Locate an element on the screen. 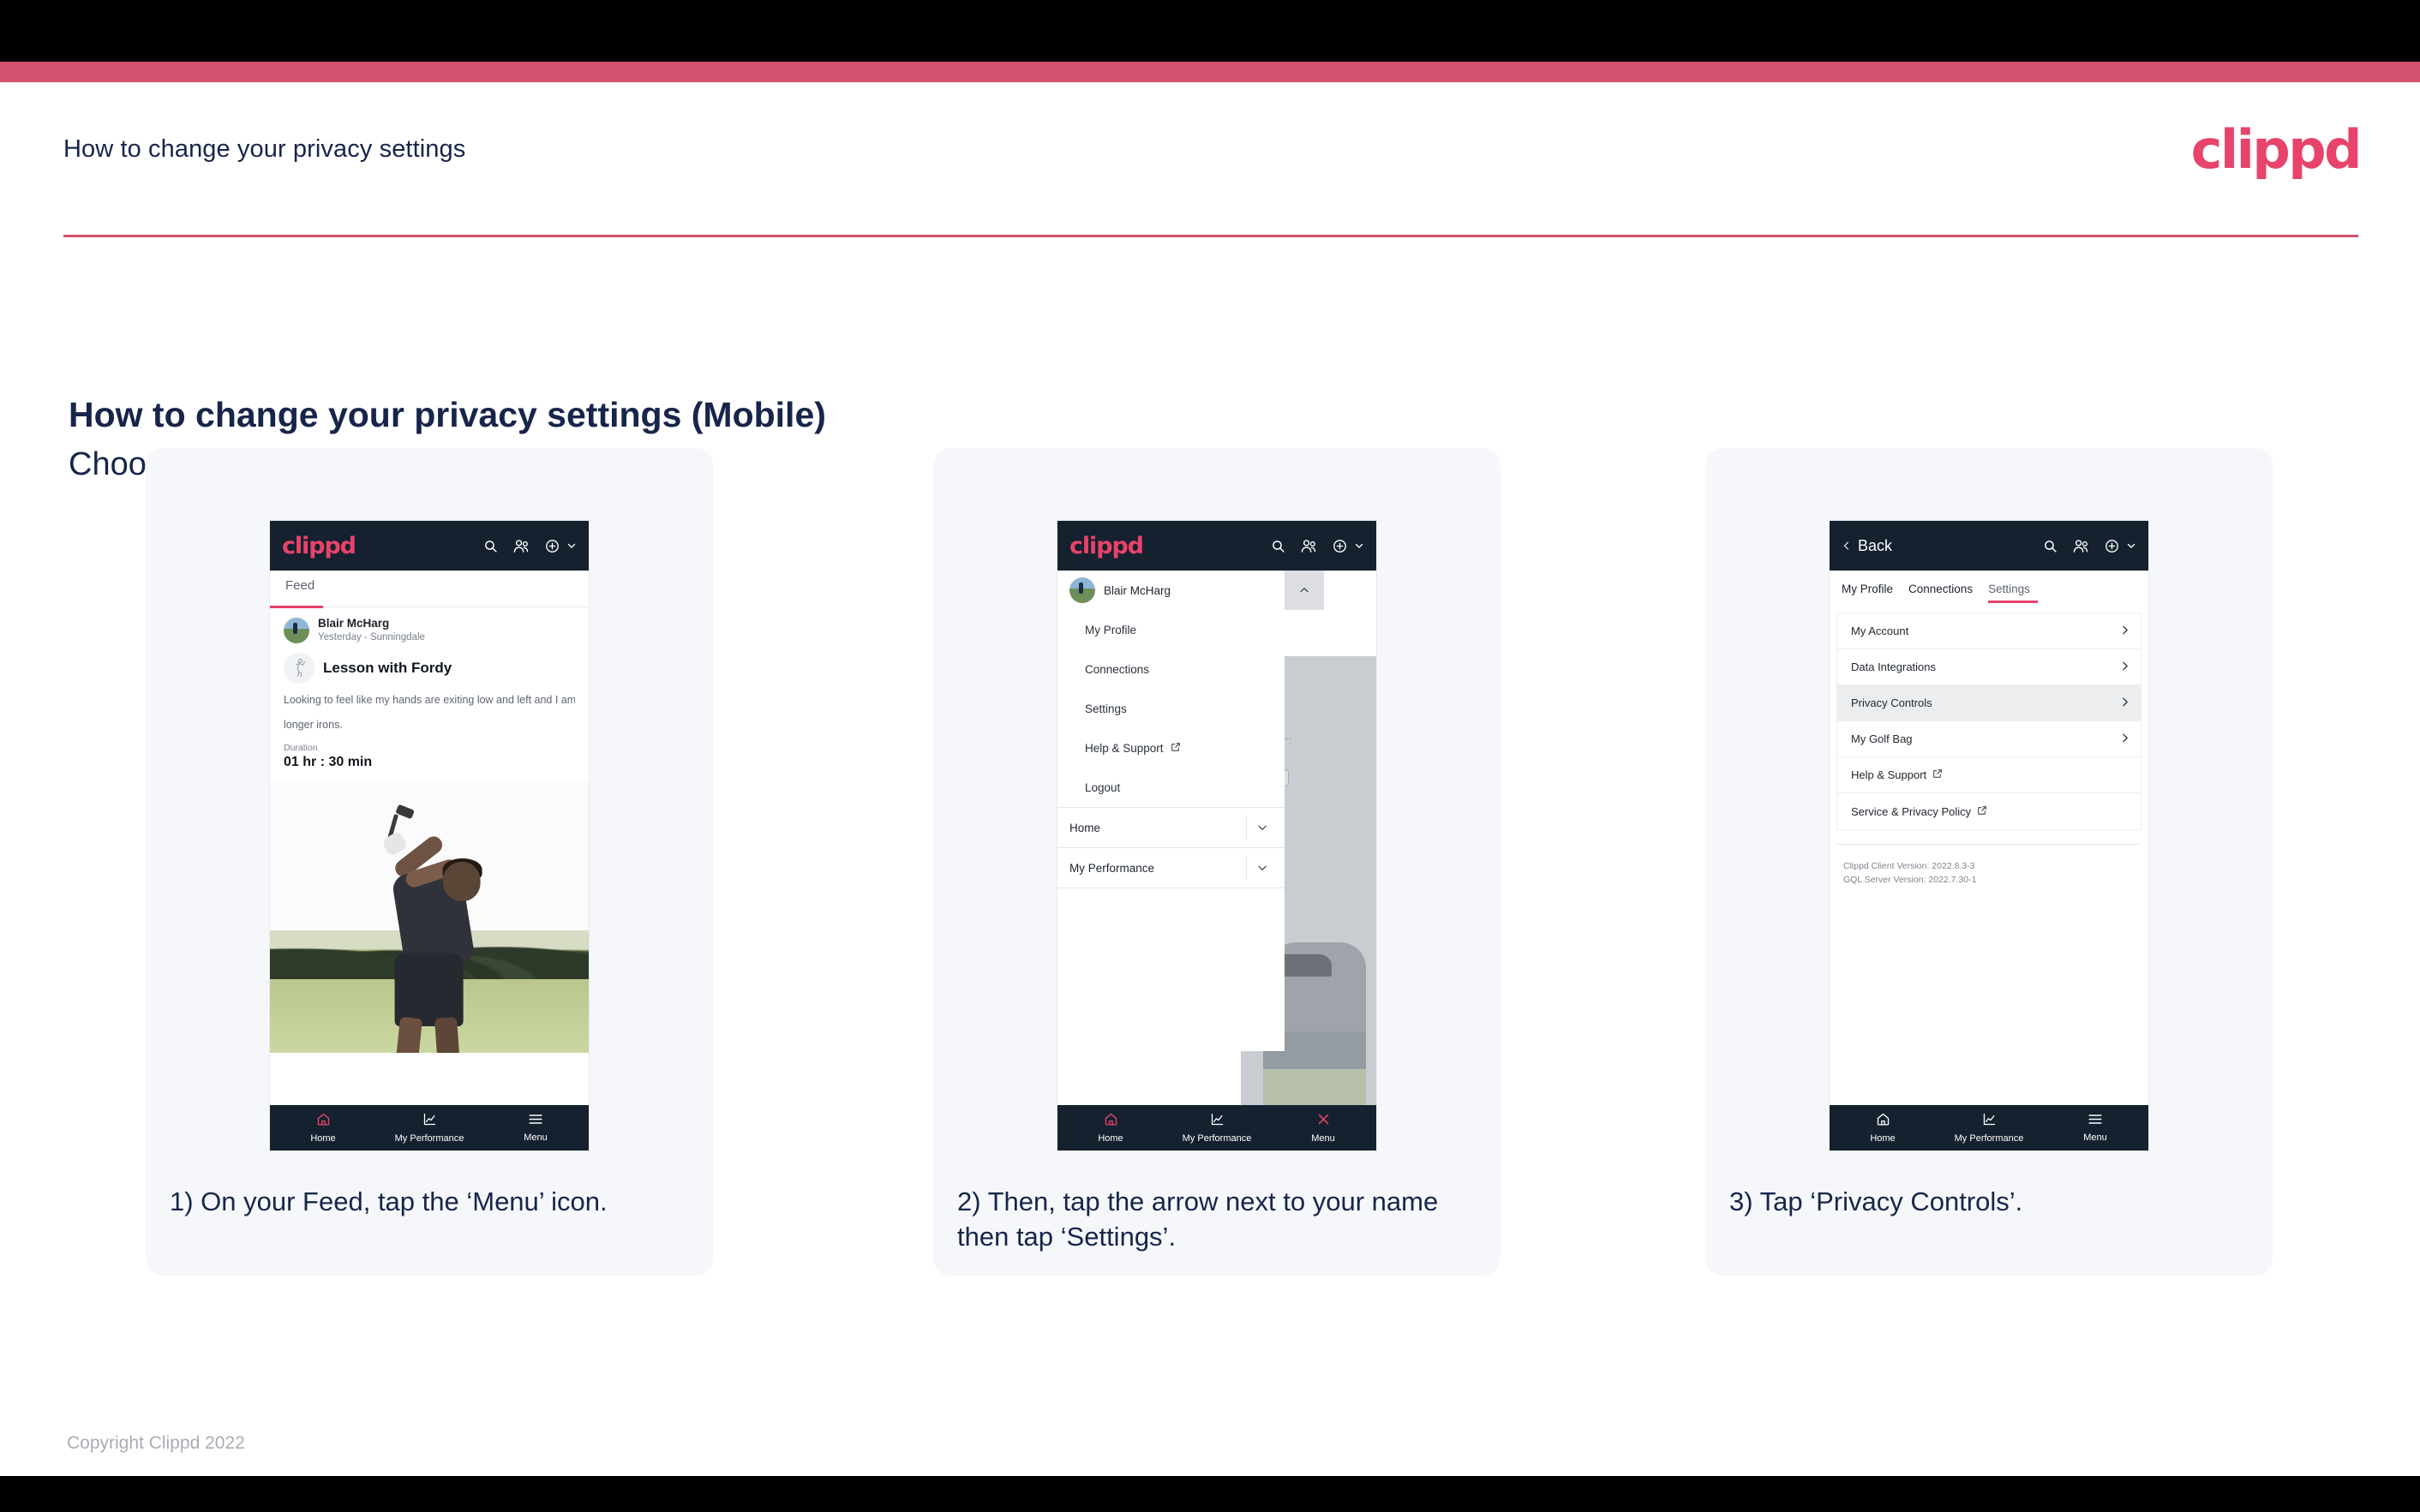 This screenshot has height=1512, width=2420. letterbox-top is located at coordinates (1210, 31).